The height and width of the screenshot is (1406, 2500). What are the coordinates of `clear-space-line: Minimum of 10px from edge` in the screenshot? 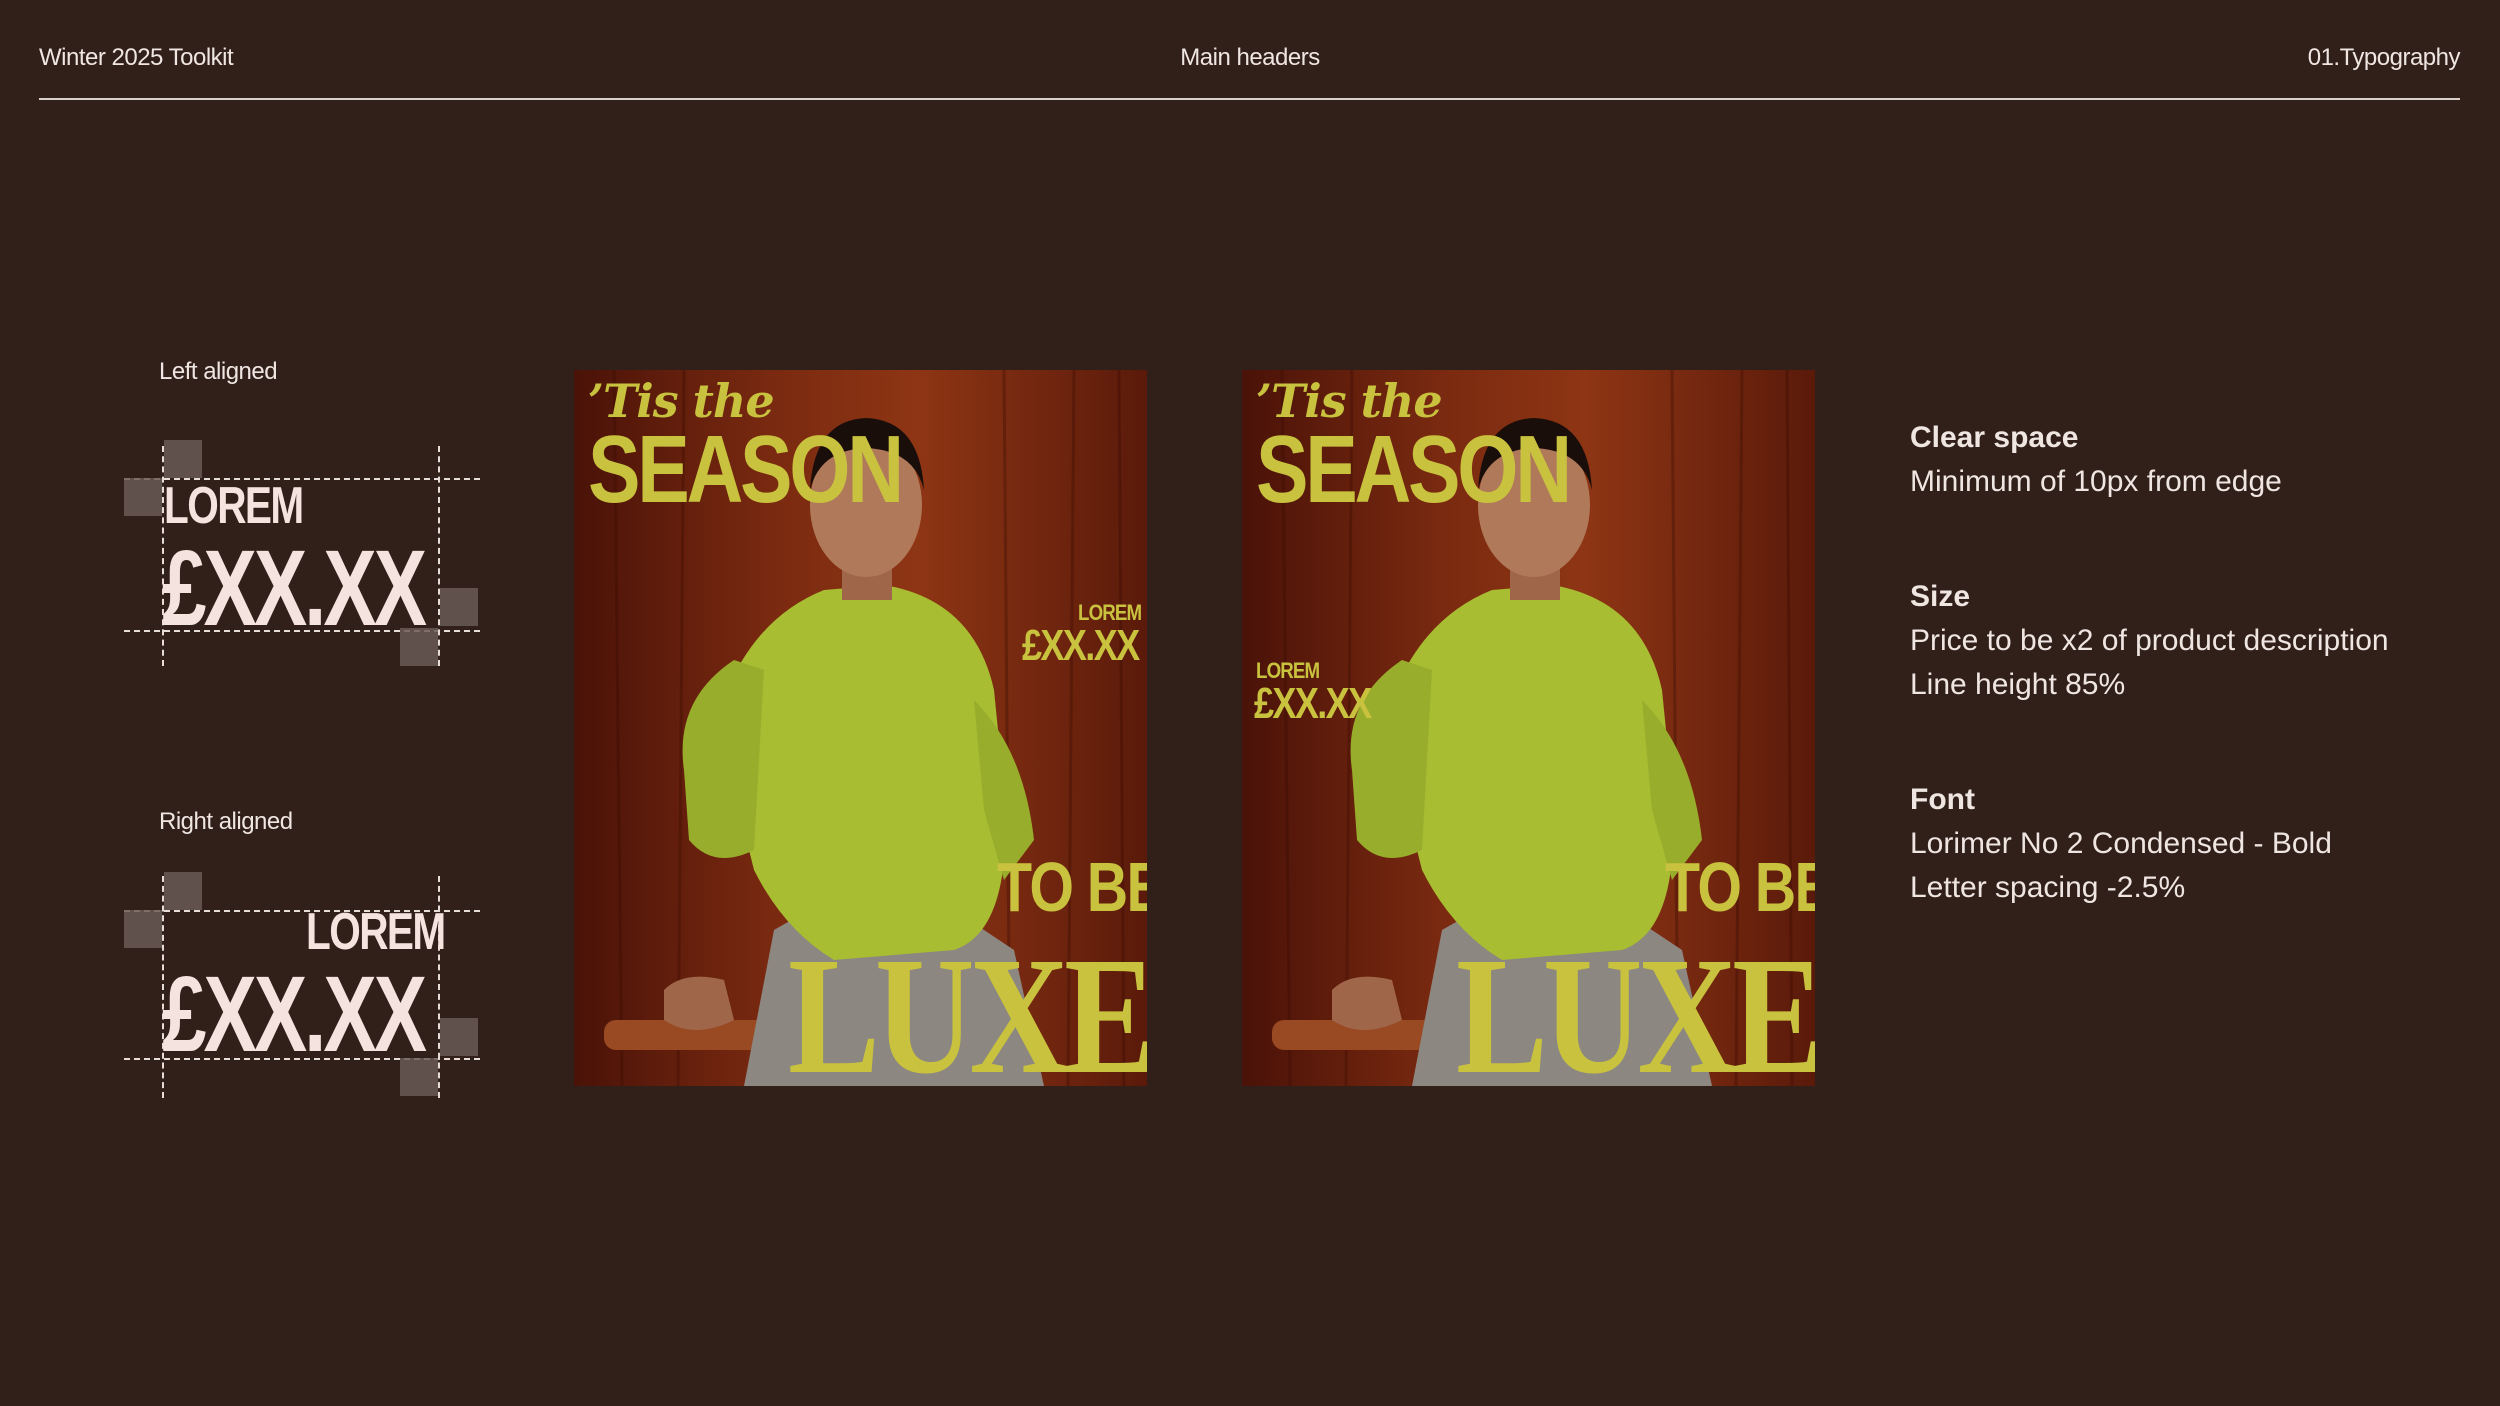 It's located at (2096, 481).